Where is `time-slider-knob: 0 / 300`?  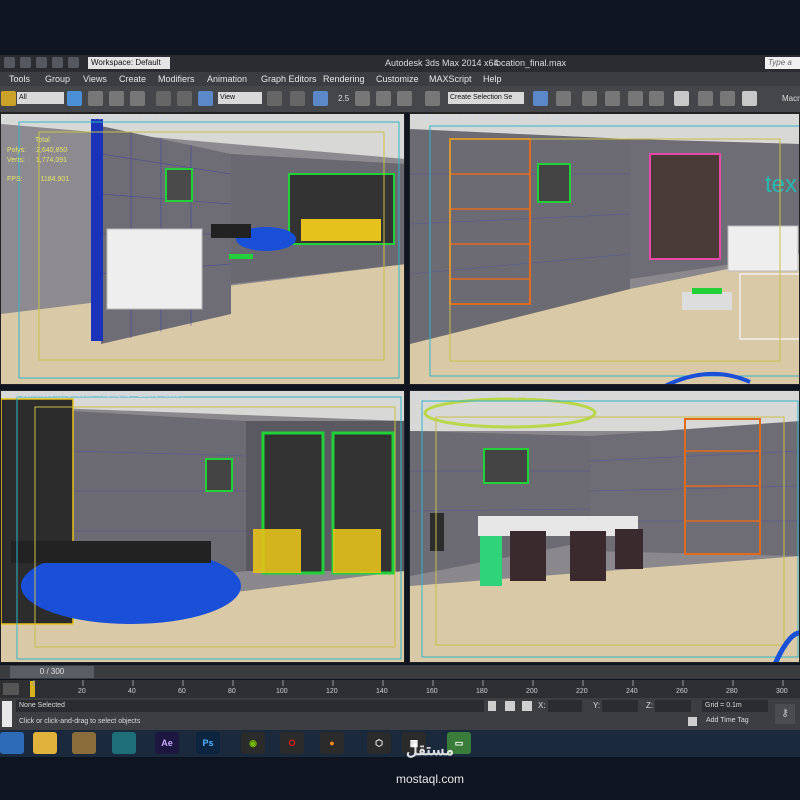 time-slider-knob: 0 / 300 is located at coordinates (52, 672).